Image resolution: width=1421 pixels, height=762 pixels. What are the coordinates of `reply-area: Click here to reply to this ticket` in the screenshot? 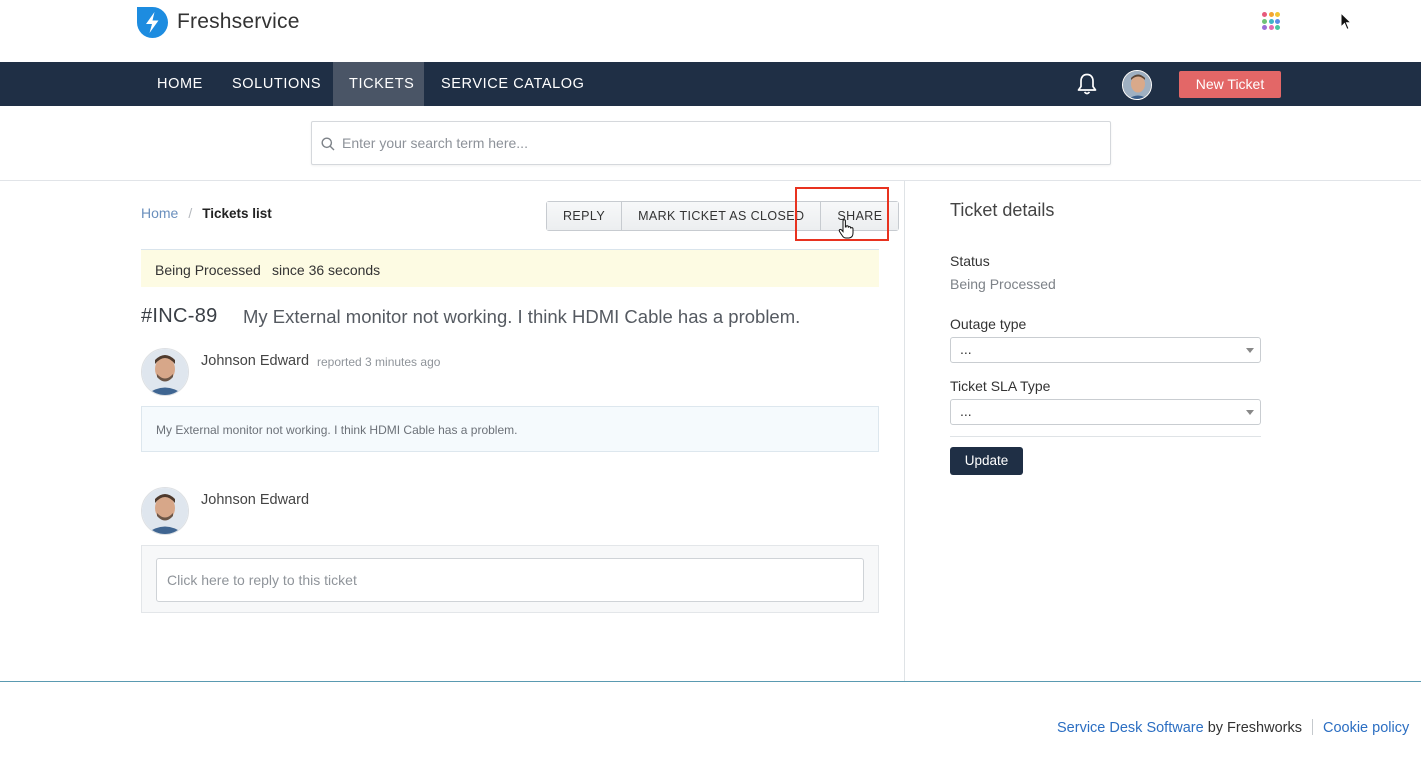 It's located at (510, 579).